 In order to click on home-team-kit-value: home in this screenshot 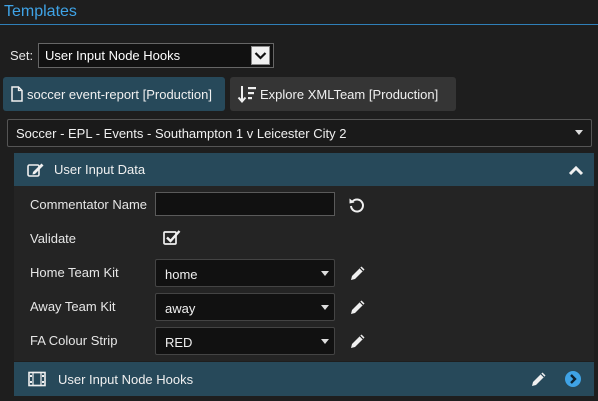, I will do `click(181, 274)`.